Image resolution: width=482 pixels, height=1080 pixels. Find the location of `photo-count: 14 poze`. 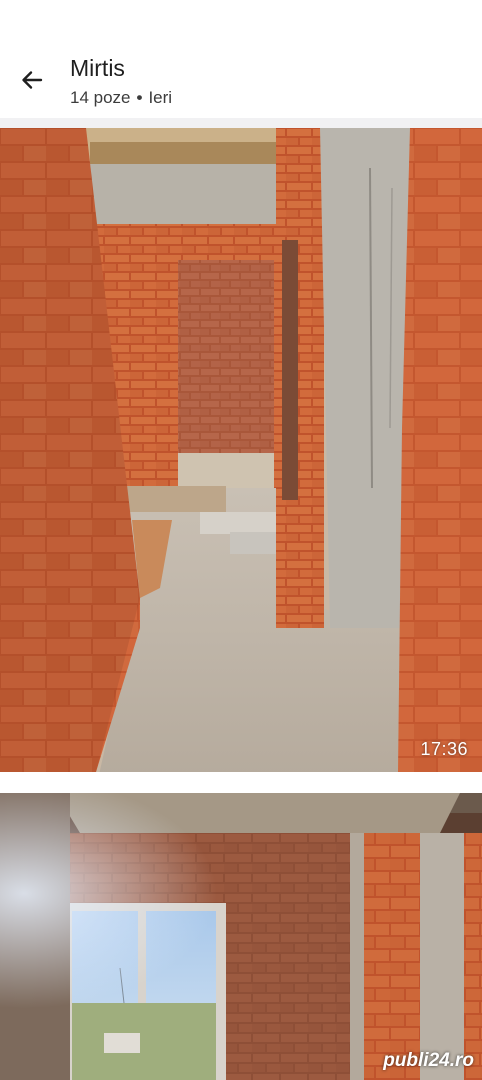

photo-count: 14 poze is located at coordinates (100, 97).